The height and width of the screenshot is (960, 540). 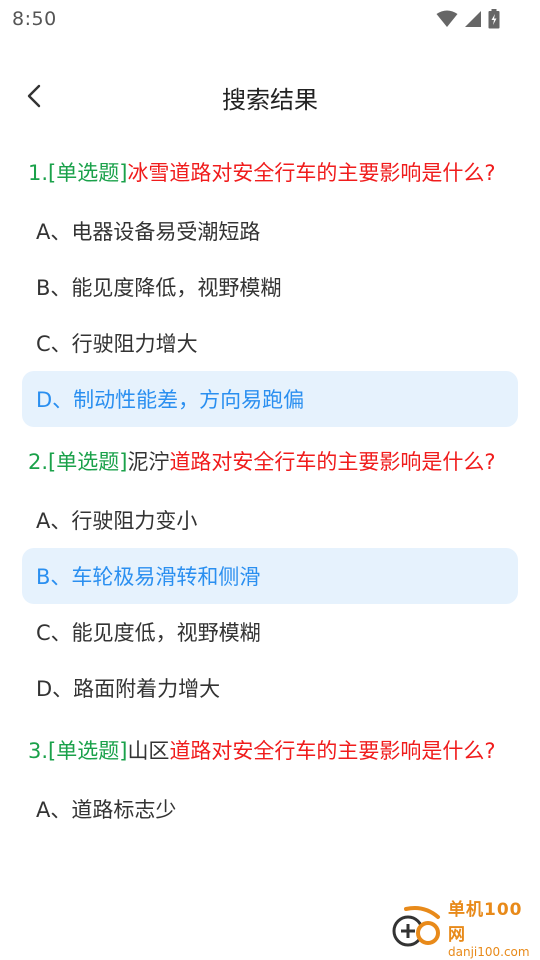 What do you see at coordinates (270, 19) in the screenshot?
I see `status-bar: 8:50` at bounding box center [270, 19].